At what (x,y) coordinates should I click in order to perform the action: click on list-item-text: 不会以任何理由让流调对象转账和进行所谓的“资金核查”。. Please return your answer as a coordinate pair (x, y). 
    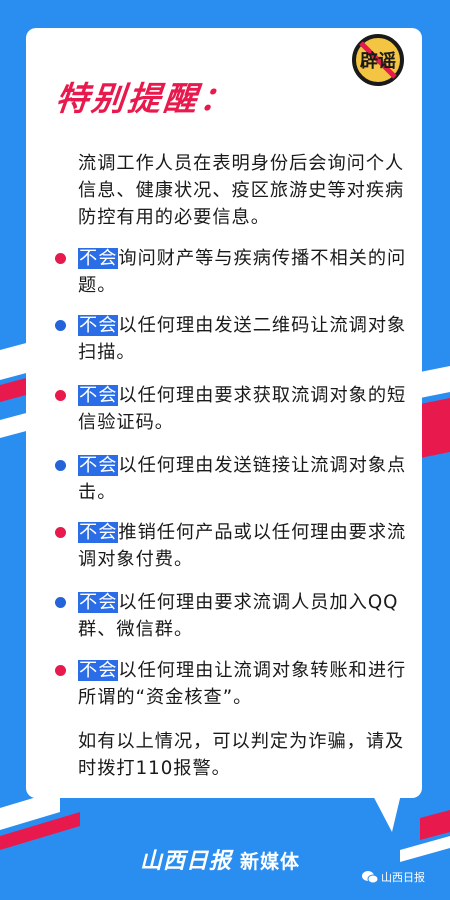
    Looking at the image, I should click on (244, 684).